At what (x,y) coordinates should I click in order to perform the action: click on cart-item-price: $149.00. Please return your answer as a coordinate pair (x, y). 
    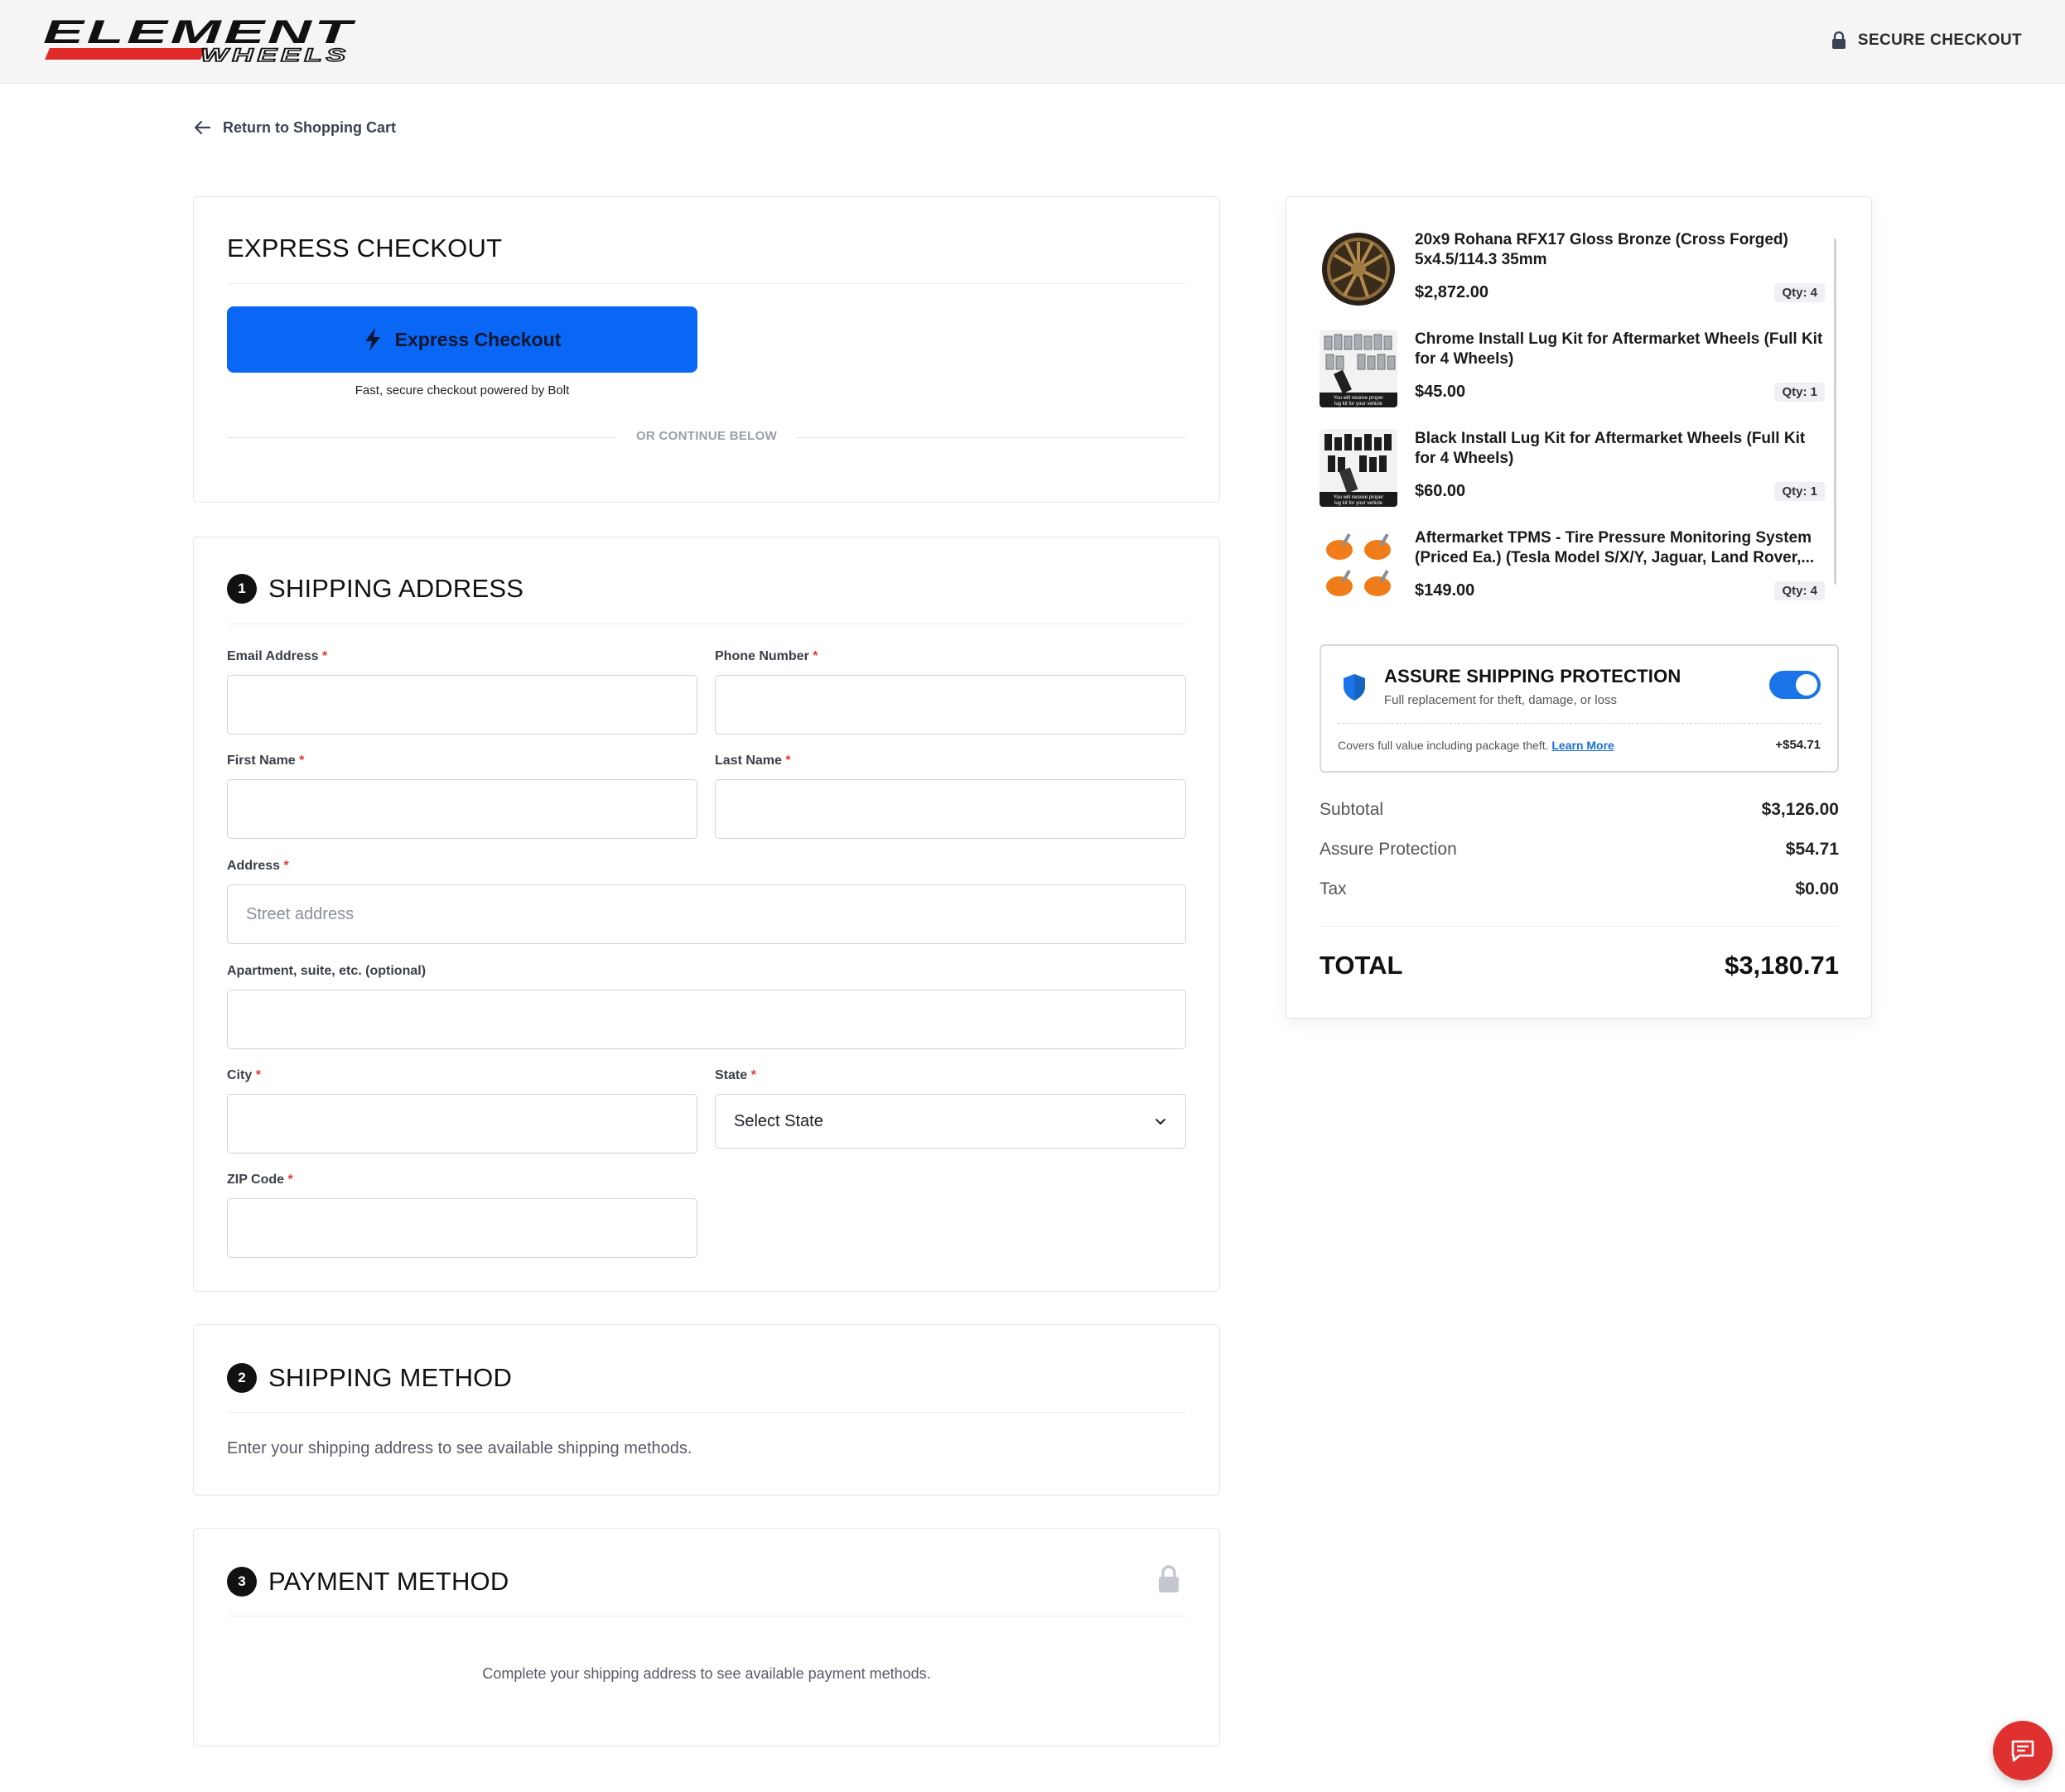
    Looking at the image, I should click on (1445, 591).